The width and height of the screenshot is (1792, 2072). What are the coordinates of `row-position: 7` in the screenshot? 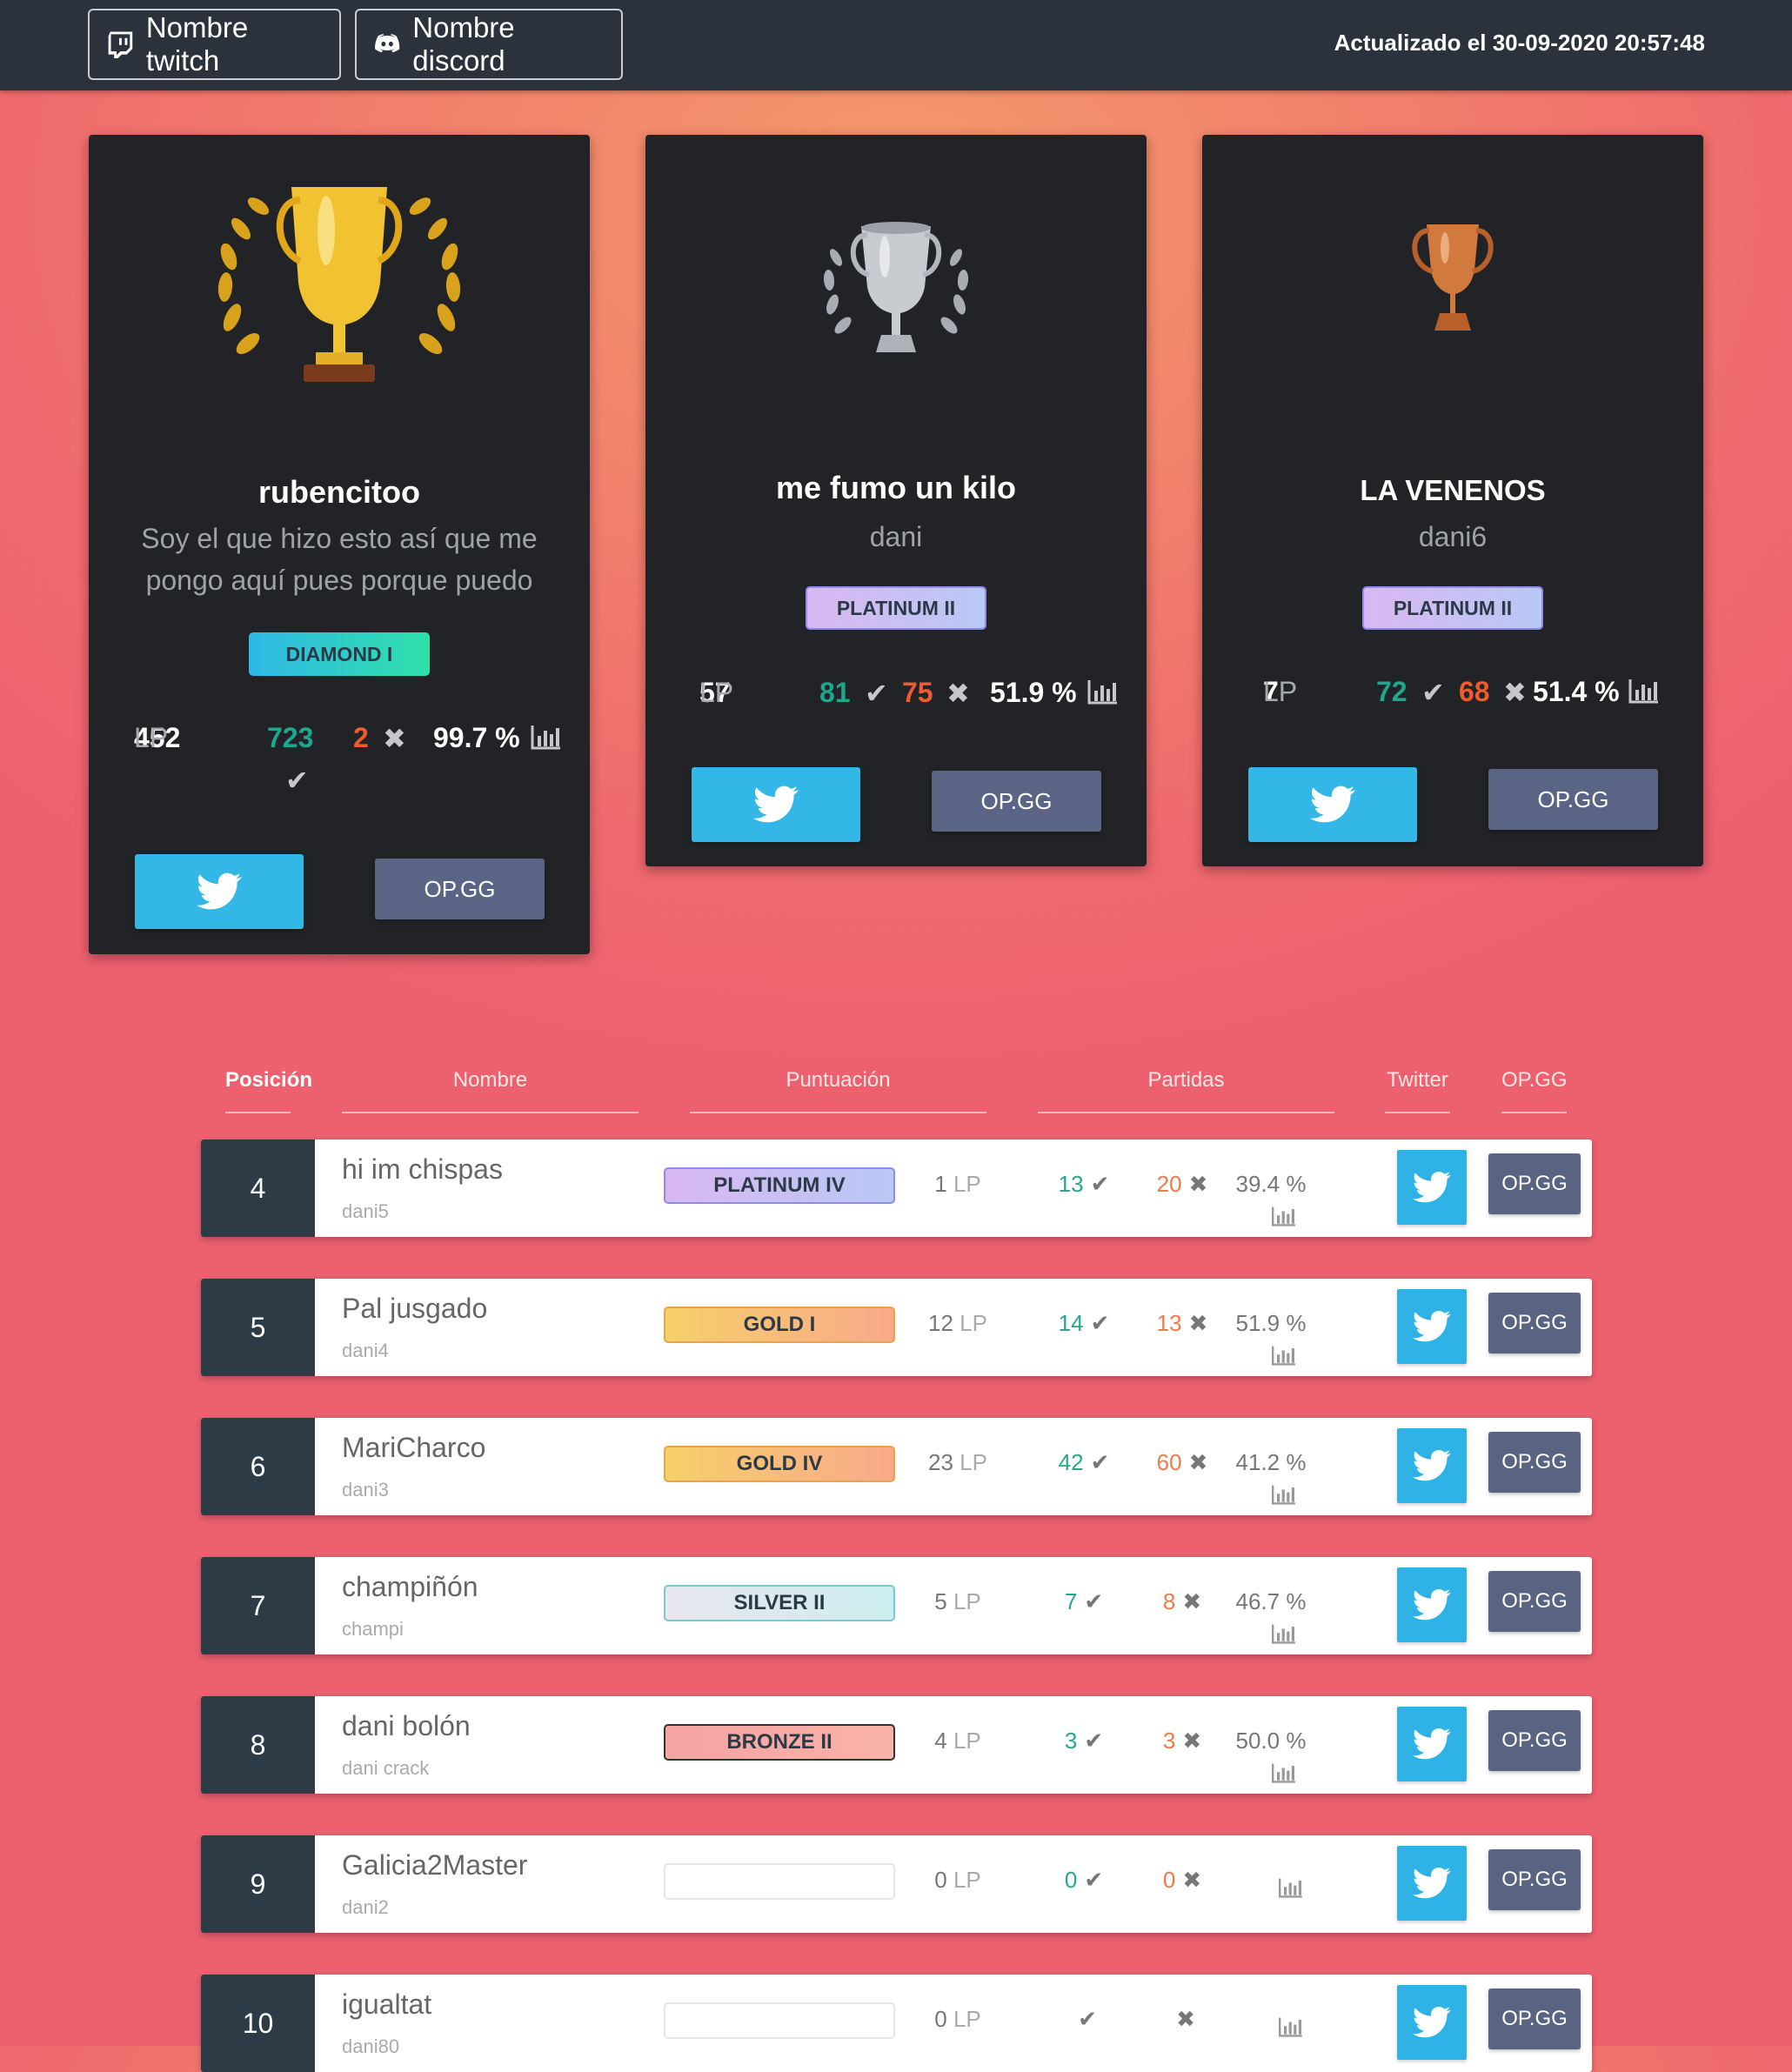 It's located at (258, 1605).